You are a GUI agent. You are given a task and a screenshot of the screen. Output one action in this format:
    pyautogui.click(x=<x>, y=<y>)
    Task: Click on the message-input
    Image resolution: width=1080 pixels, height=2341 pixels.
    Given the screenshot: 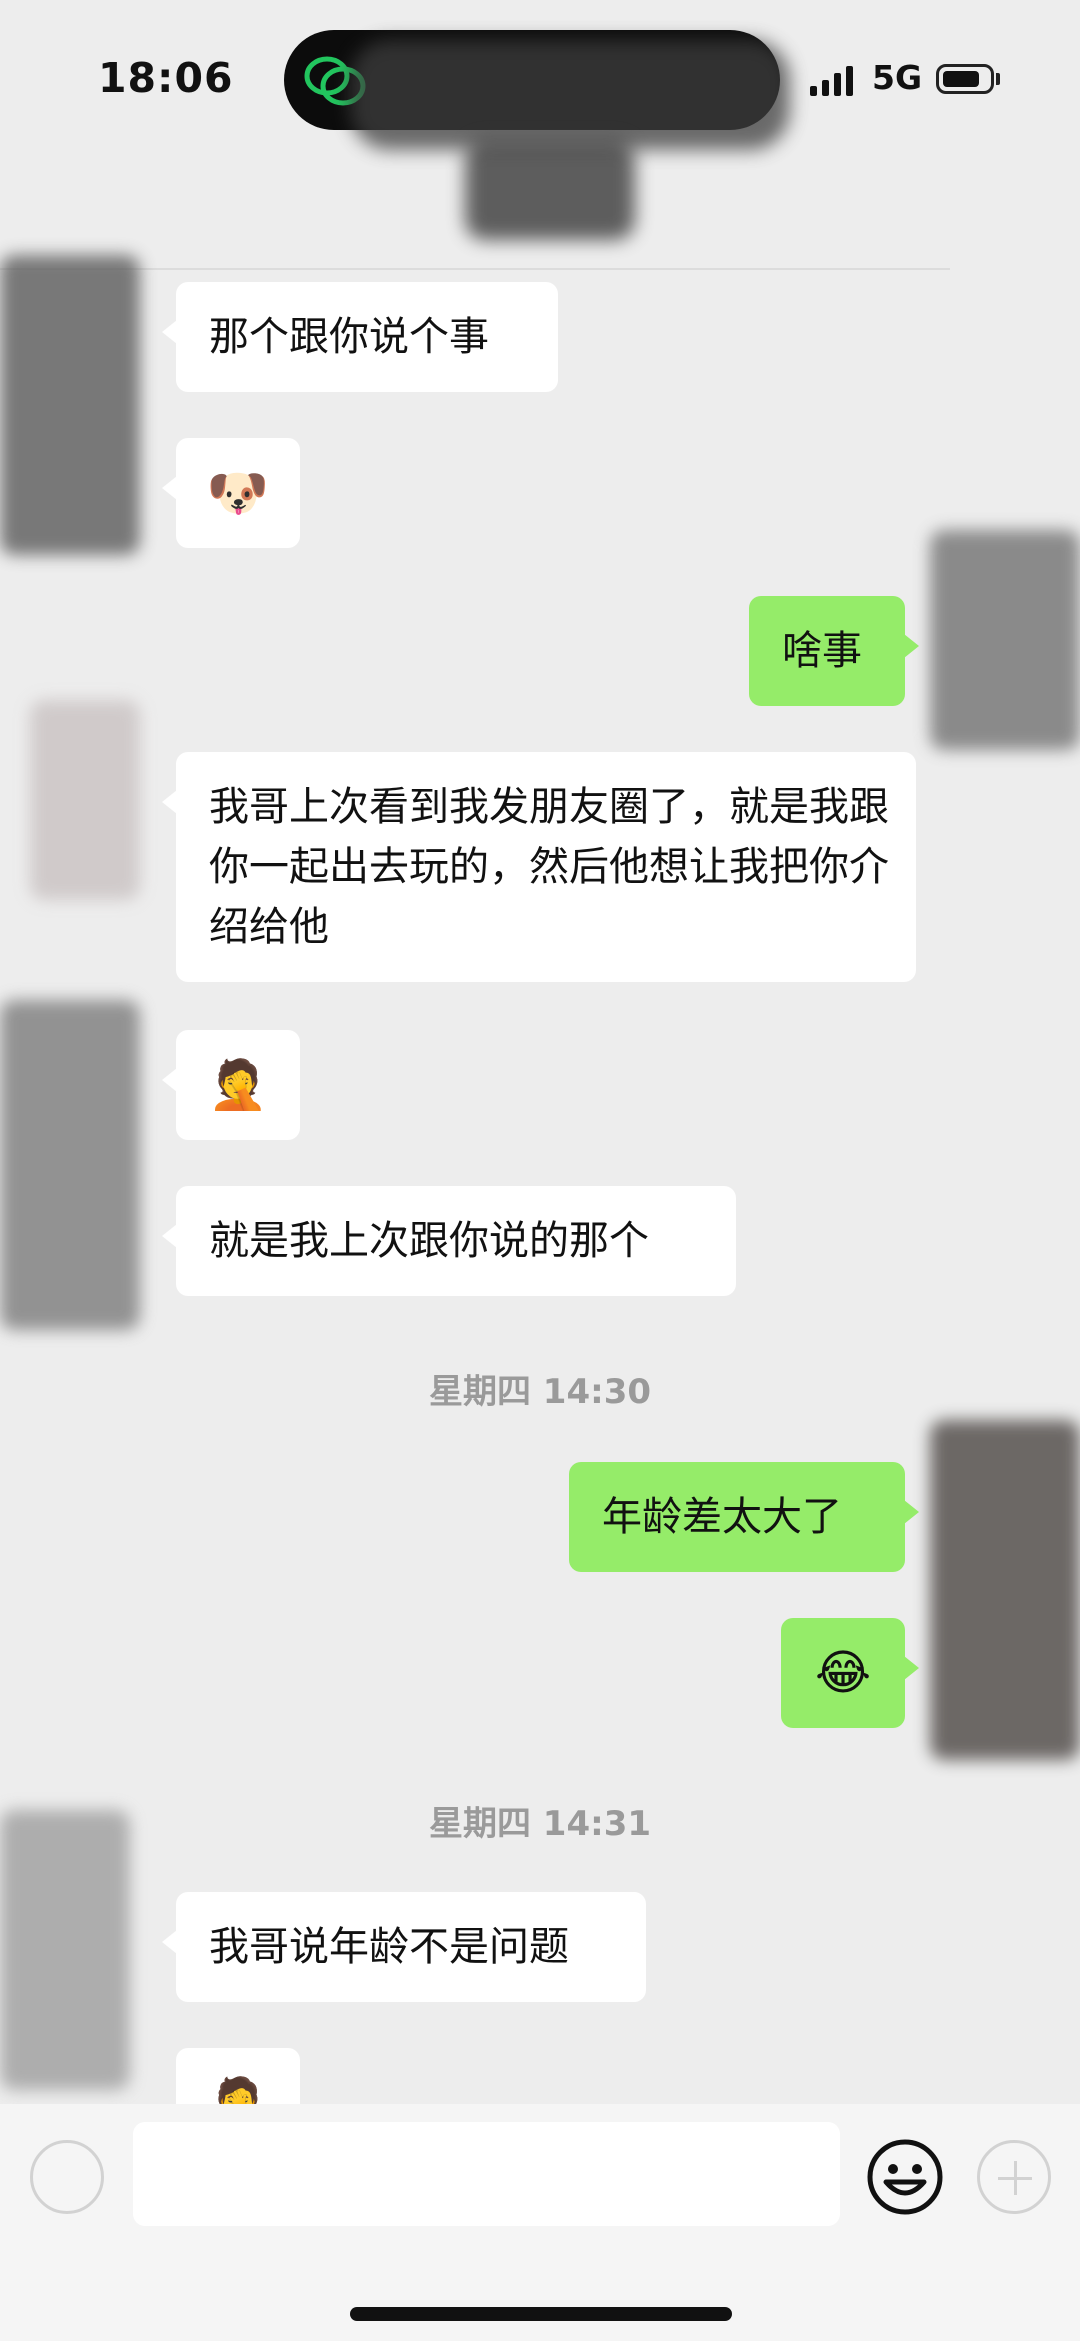 What is the action you would take?
    pyautogui.click(x=486, y=2174)
    